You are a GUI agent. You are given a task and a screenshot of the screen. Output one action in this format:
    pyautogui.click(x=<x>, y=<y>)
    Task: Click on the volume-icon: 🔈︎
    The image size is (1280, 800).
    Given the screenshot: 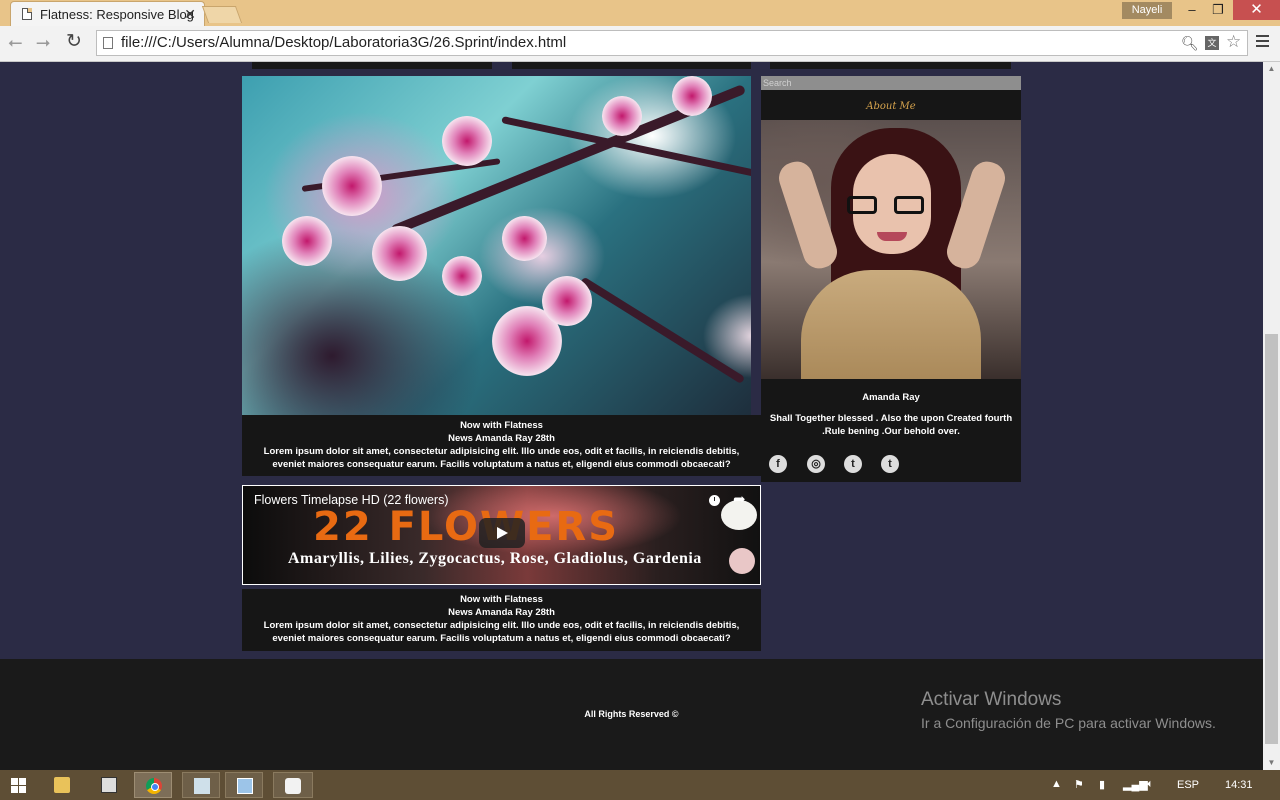 What is the action you would take?
    pyautogui.click(x=1150, y=784)
    